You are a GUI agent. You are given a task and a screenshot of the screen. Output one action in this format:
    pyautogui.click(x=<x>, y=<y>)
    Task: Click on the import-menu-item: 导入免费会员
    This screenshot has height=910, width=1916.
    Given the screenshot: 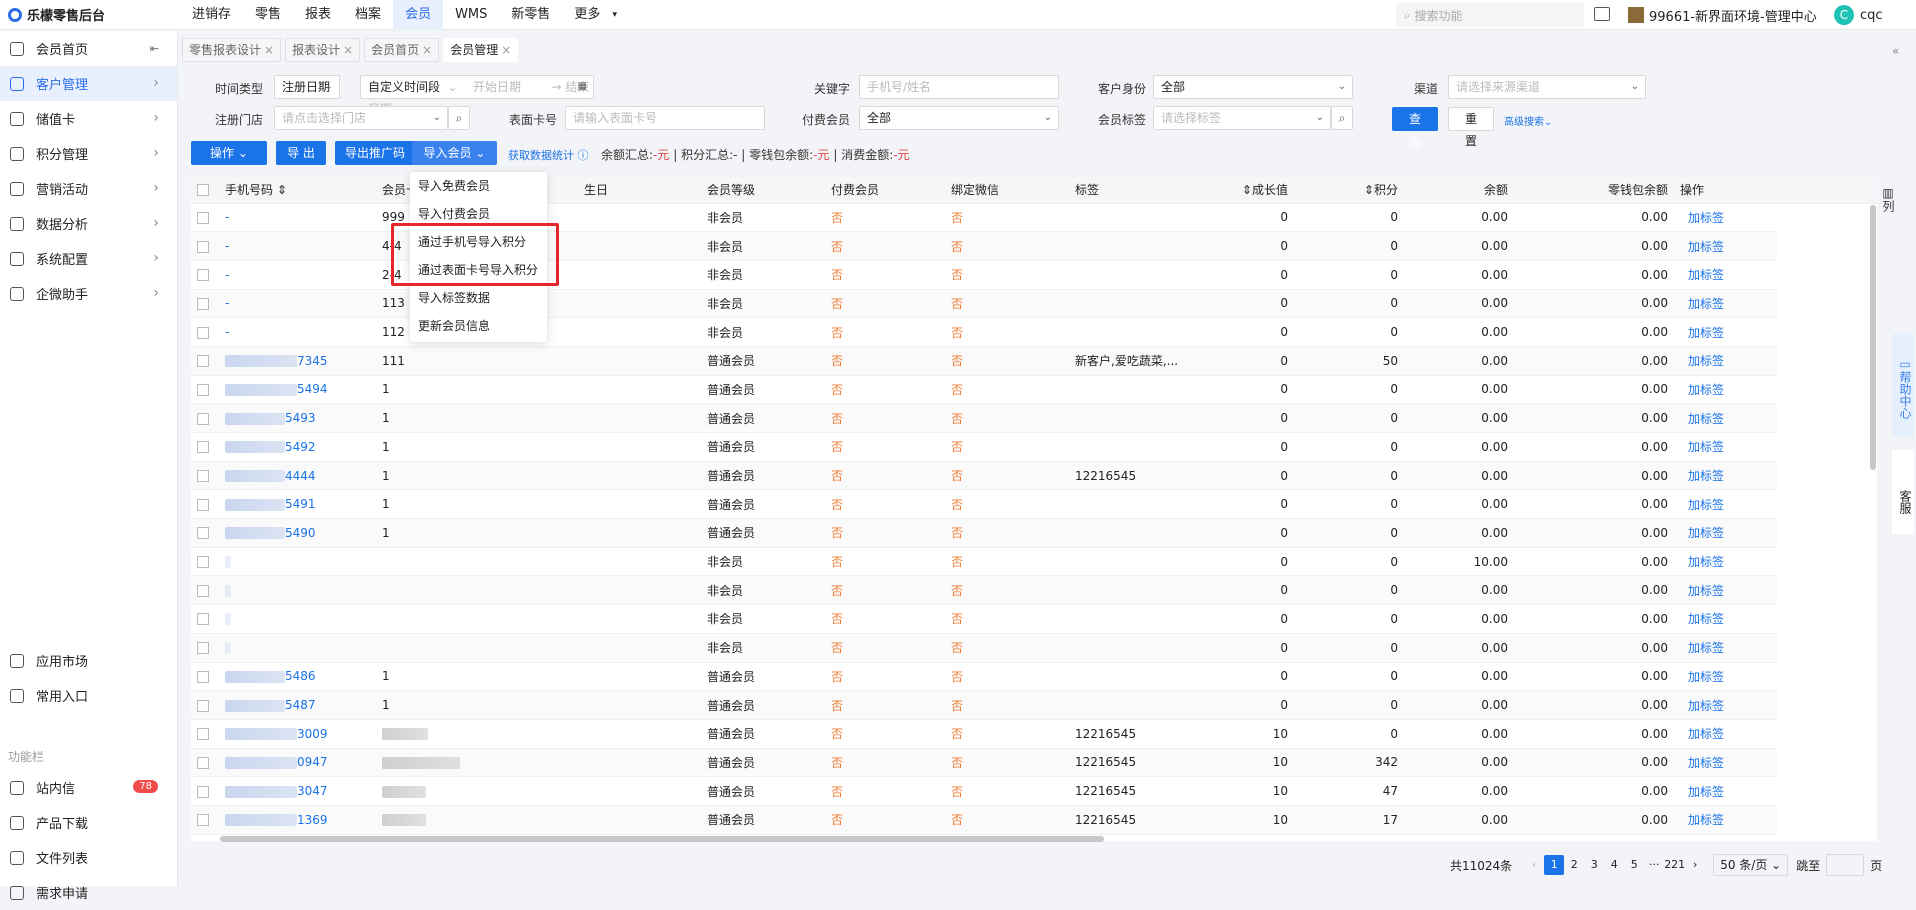 What is the action you would take?
    pyautogui.click(x=478, y=186)
    